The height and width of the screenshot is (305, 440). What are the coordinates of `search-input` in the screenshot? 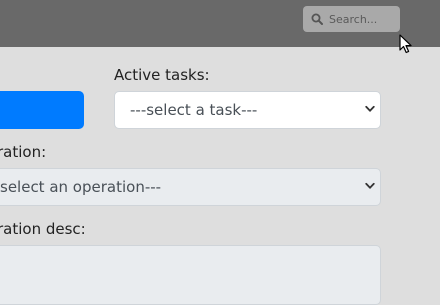 It's located at (363, 19).